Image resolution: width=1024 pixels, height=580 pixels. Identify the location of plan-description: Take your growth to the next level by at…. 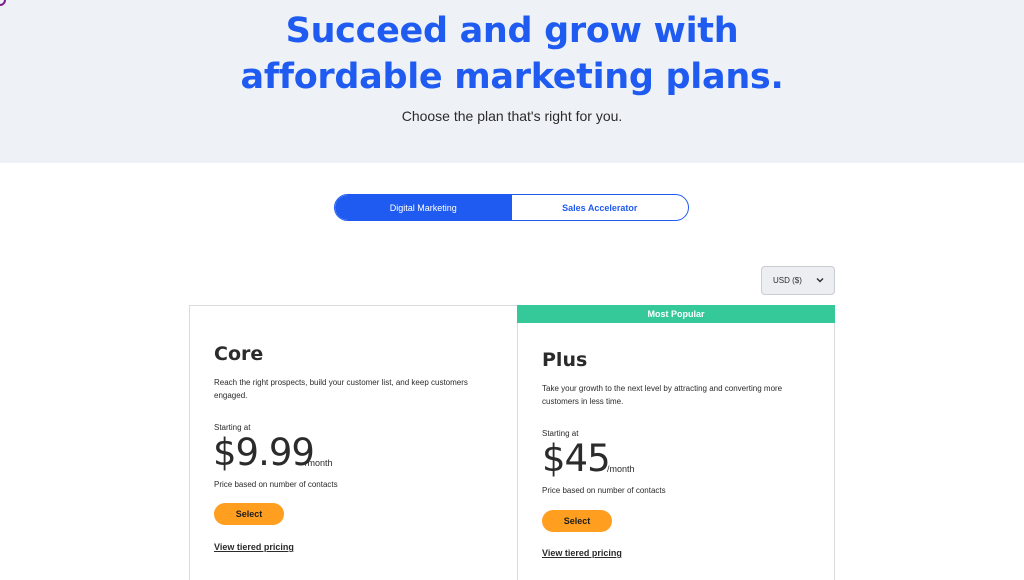
(662, 395).